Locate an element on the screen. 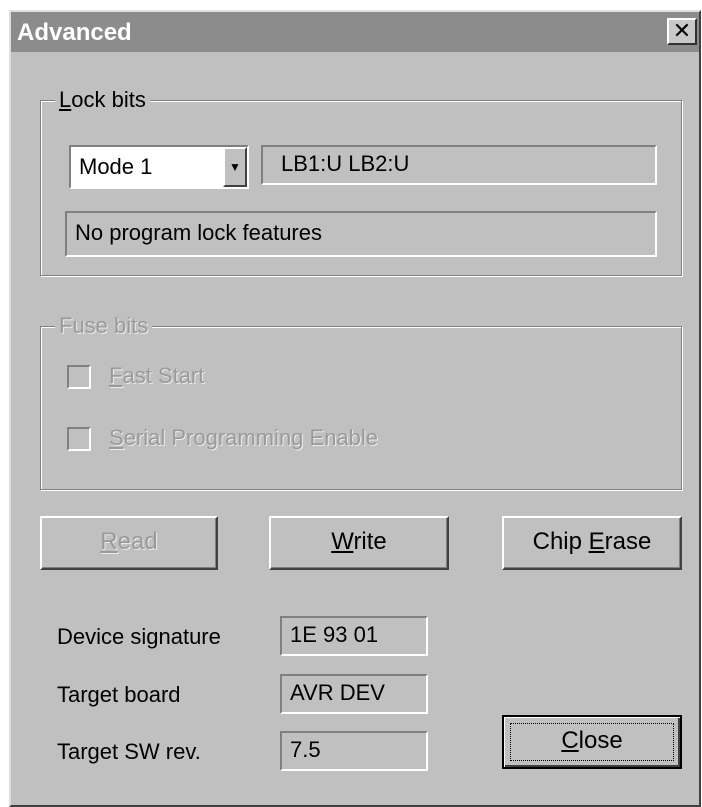 The height and width of the screenshot is (807, 702). serial-programming-checkbox: Serial Programming Enable is located at coordinates (277, 438).